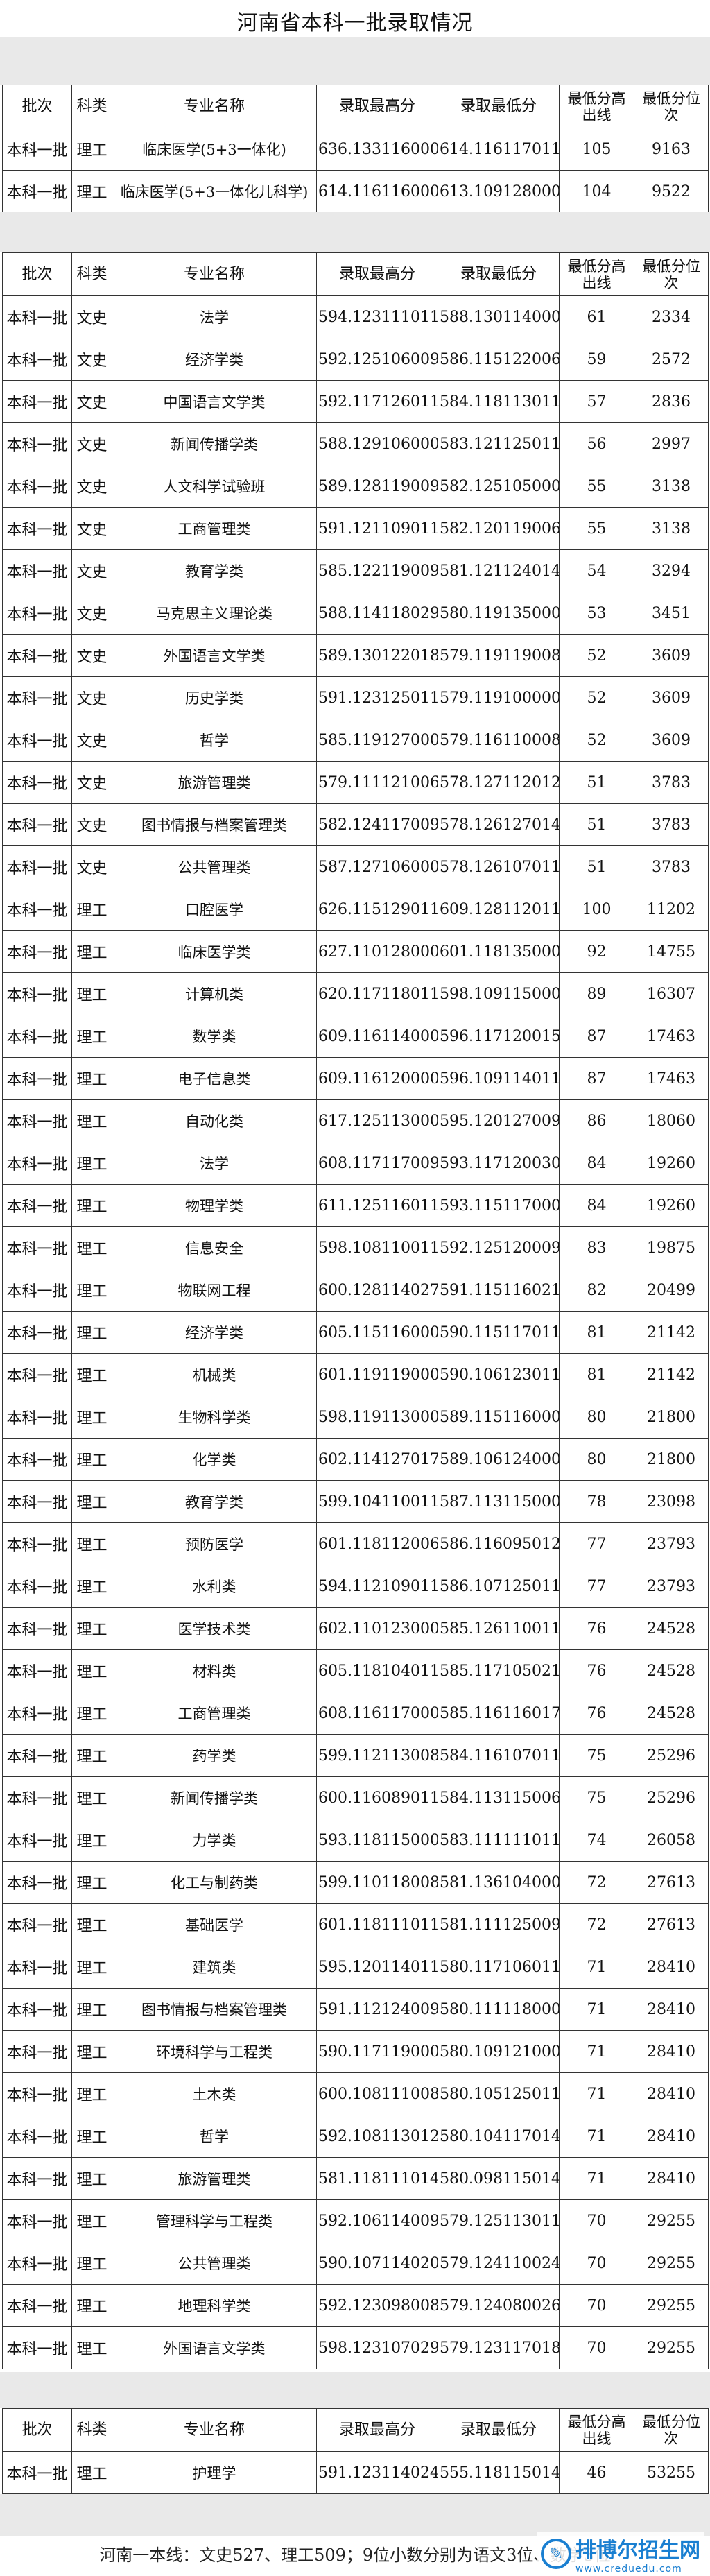 The height and width of the screenshot is (2576, 710). I want to click on cell-diff: 70, so click(596, 2263).